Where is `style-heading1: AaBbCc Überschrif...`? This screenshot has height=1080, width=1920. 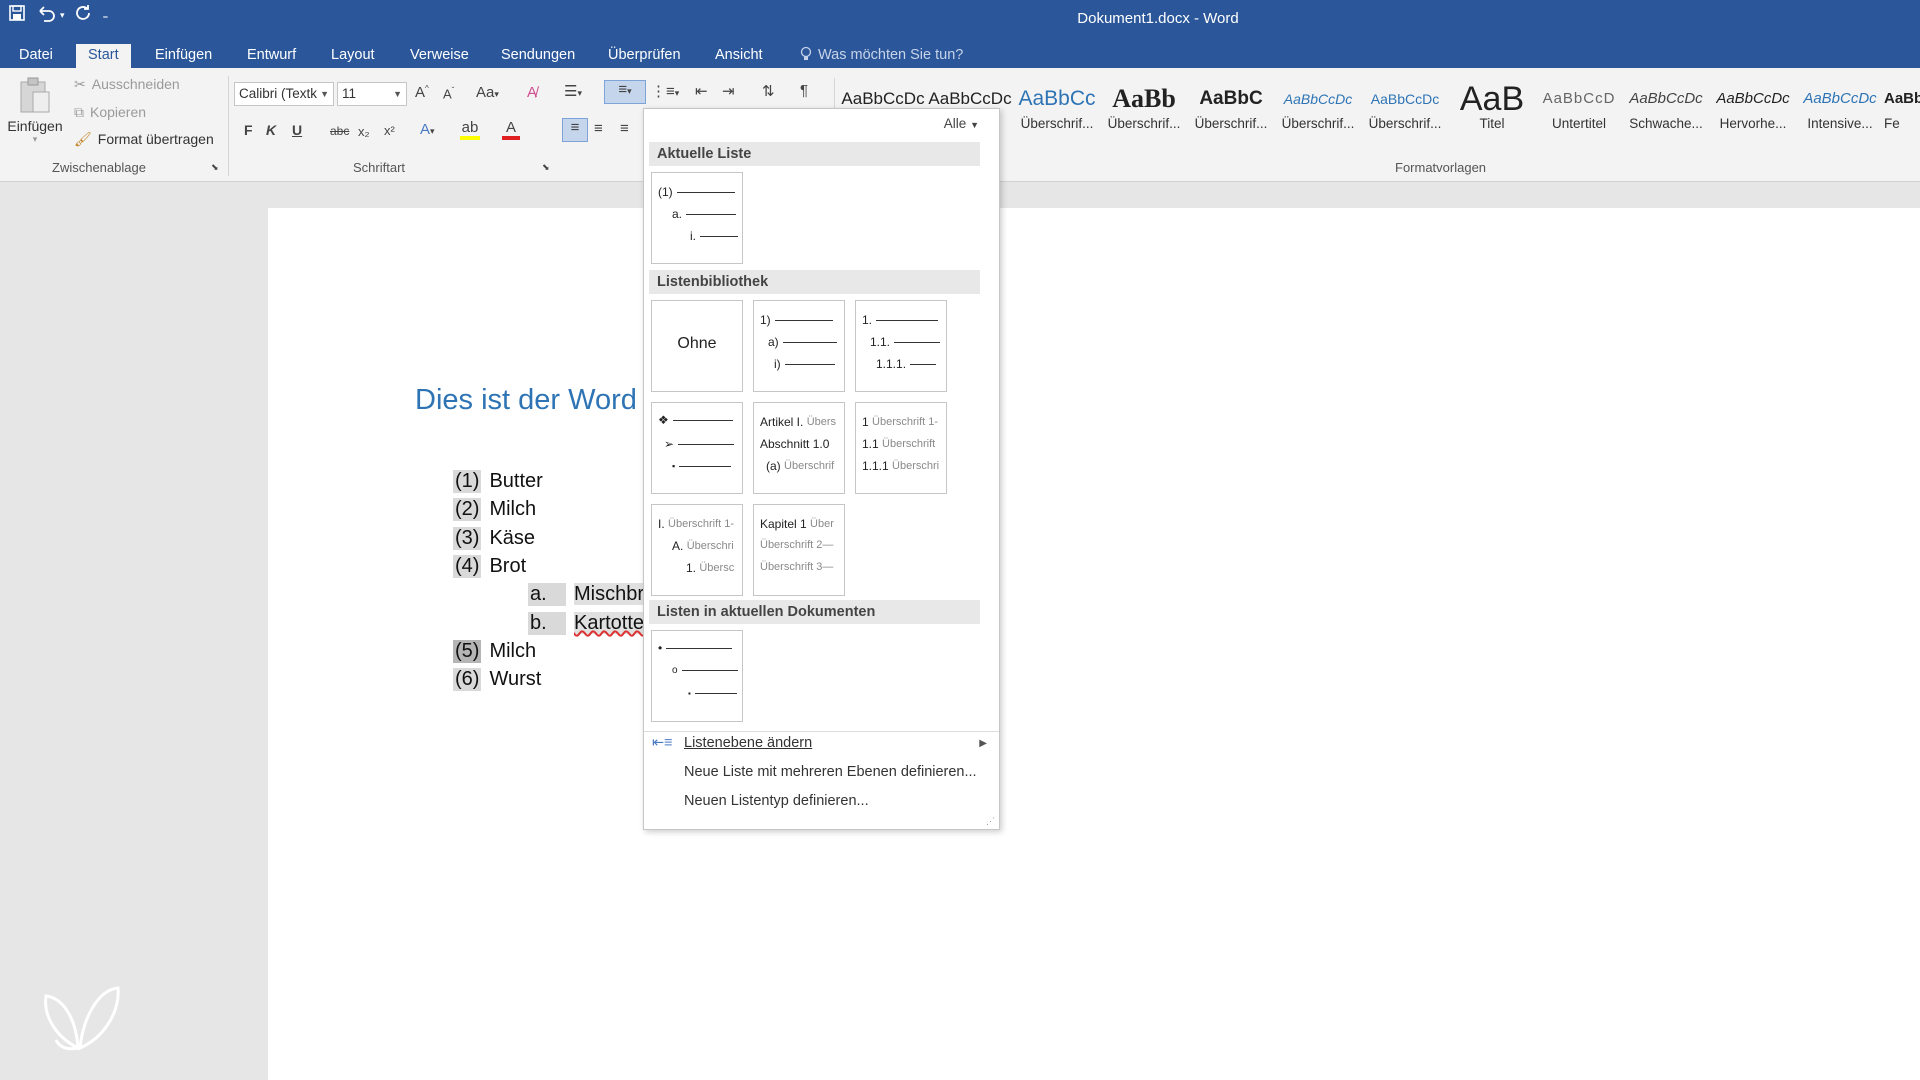
style-heading1: AaBbCc Überschrif... is located at coordinates (1057, 113).